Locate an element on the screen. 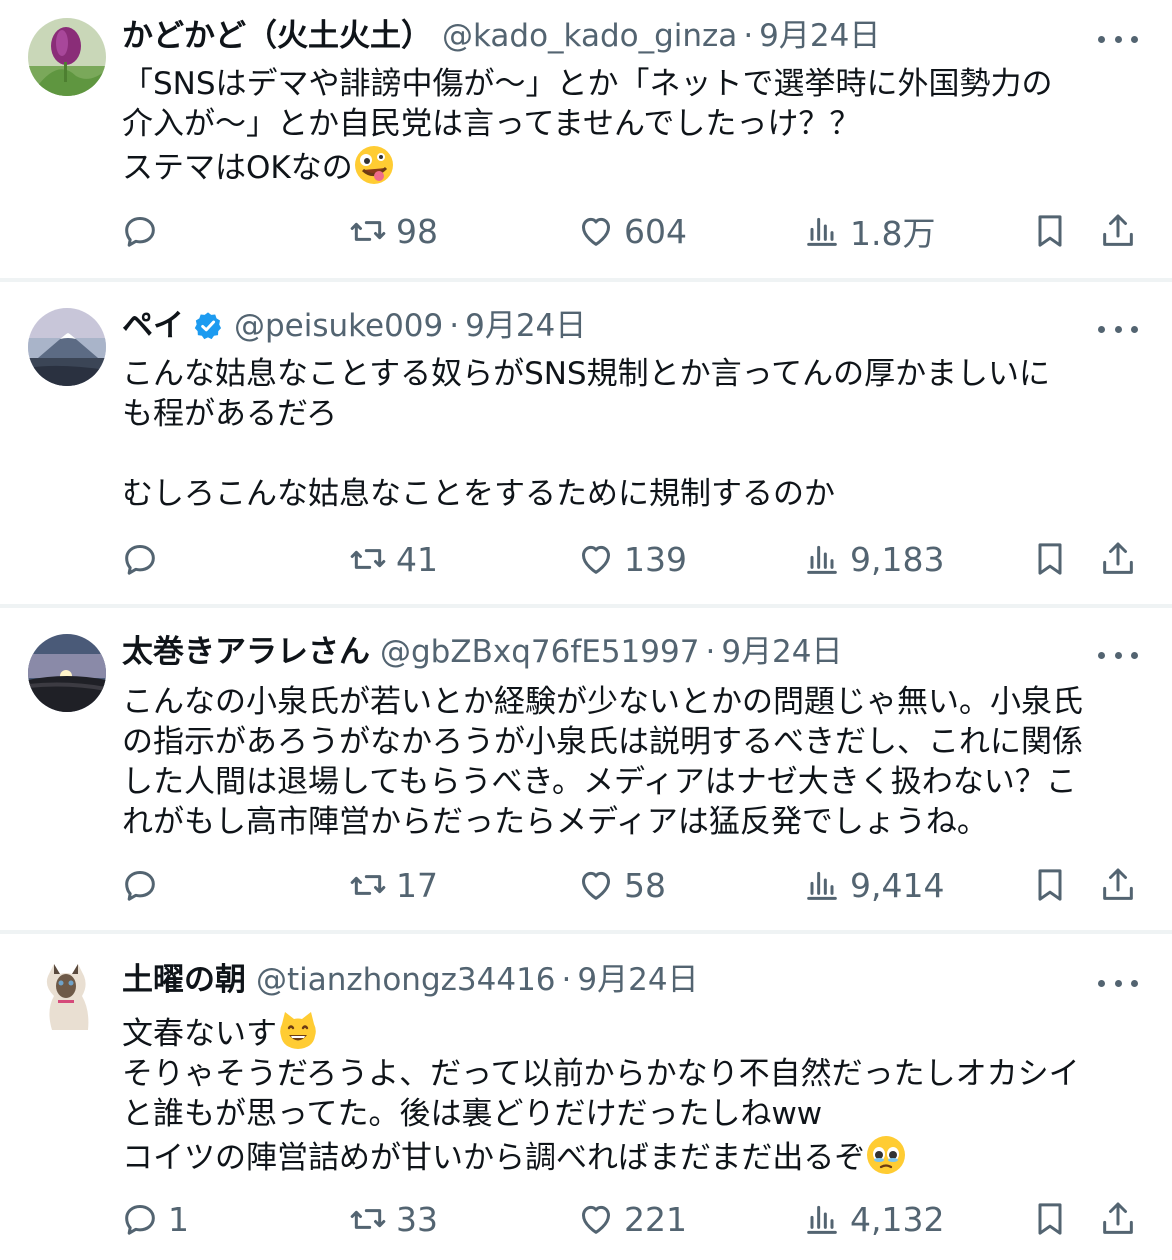 The width and height of the screenshot is (1172, 1260). post-line: ステマはOKなの is located at coordinates (637, 166).